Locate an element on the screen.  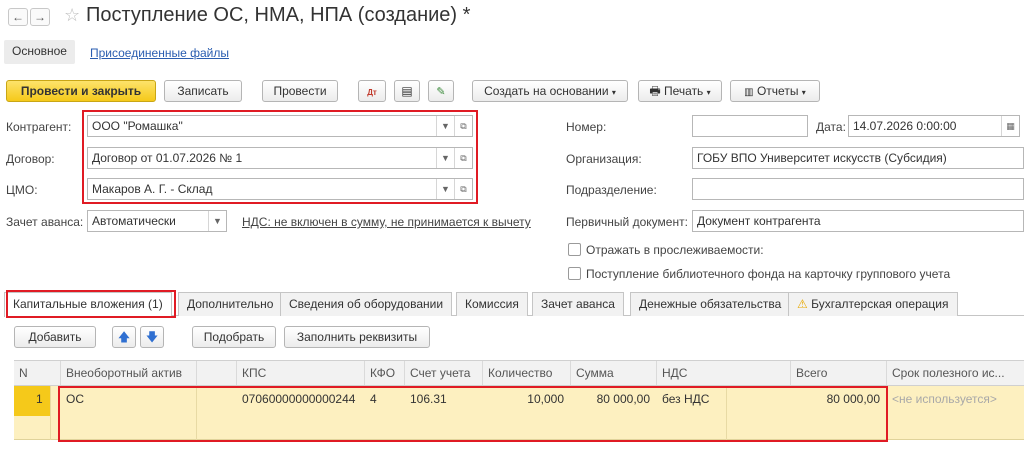
tab-obligations: Денежные обязательства is located at coordinates (710, 304).